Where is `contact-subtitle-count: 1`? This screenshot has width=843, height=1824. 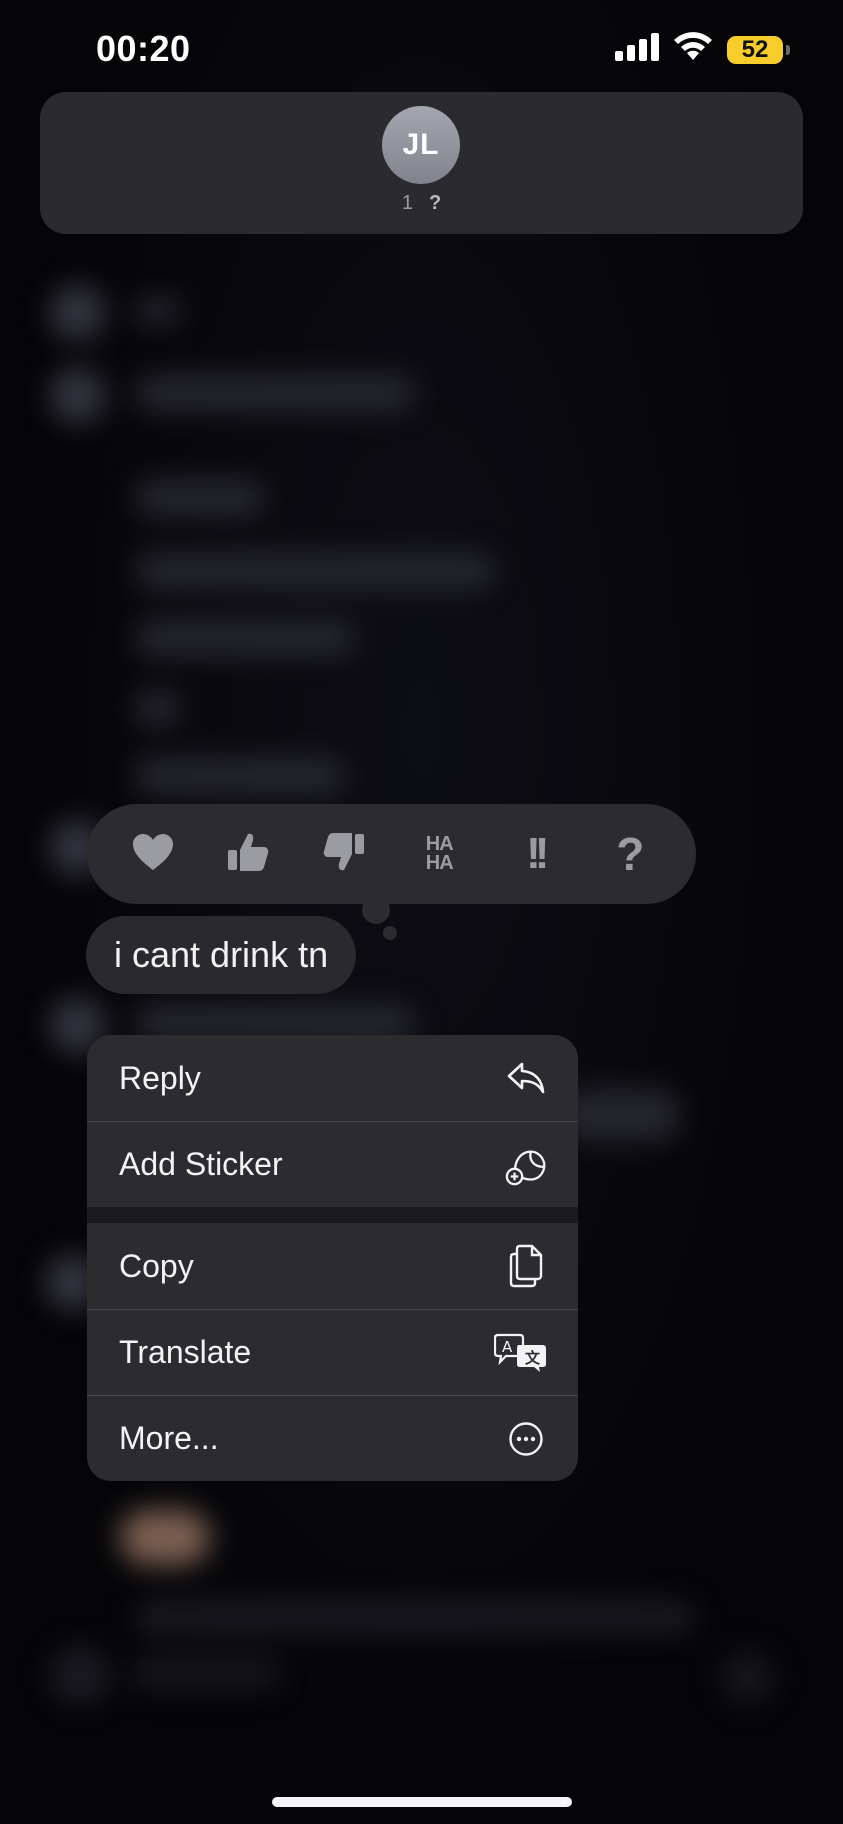
contact-subtitle-count: 1 is located at coordinates (407, 203).